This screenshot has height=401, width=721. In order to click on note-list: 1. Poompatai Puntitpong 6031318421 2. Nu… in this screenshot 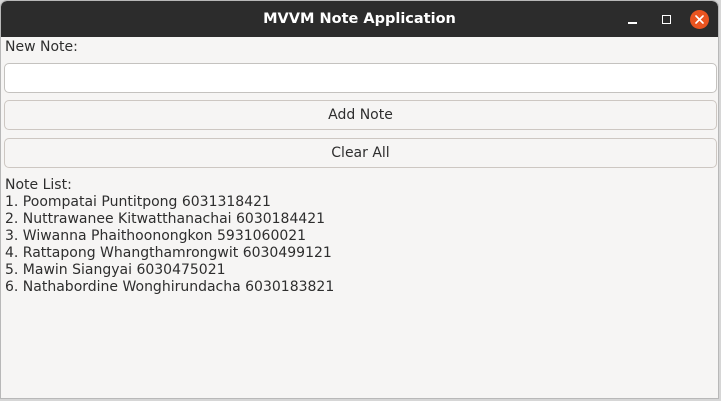, I will do `click(169, 245)`.